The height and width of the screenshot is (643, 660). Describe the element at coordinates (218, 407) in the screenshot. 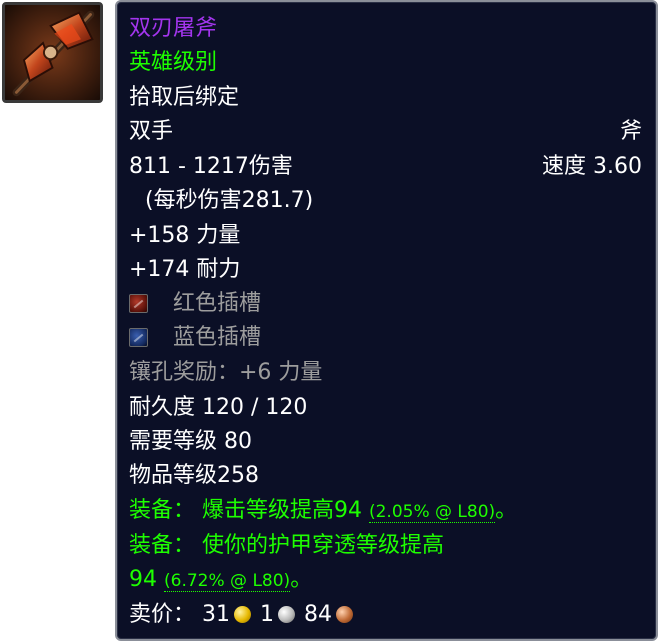

I see `item-durability: 耐久度 120 / 120` at that location.